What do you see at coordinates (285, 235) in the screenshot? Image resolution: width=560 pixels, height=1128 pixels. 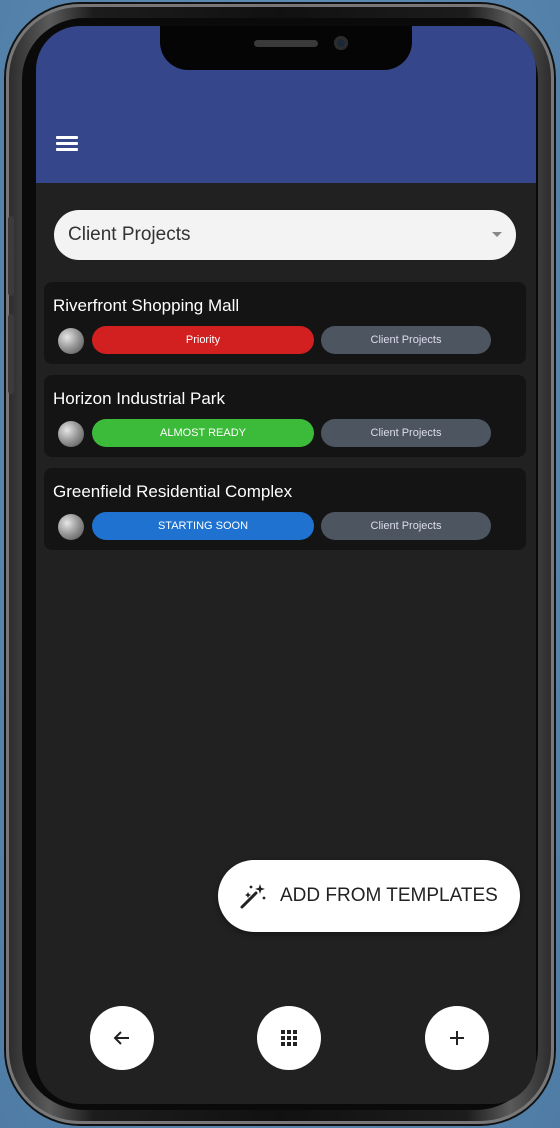 I see `project-filter-dropdown: Client Projects` at bounding box center [285, 235].